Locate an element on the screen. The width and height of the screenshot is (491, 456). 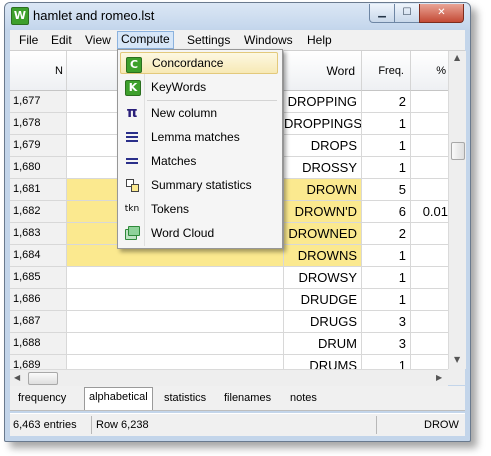
scroll-down-arrow-icon: ▼ is located at coordinates (457, 359).